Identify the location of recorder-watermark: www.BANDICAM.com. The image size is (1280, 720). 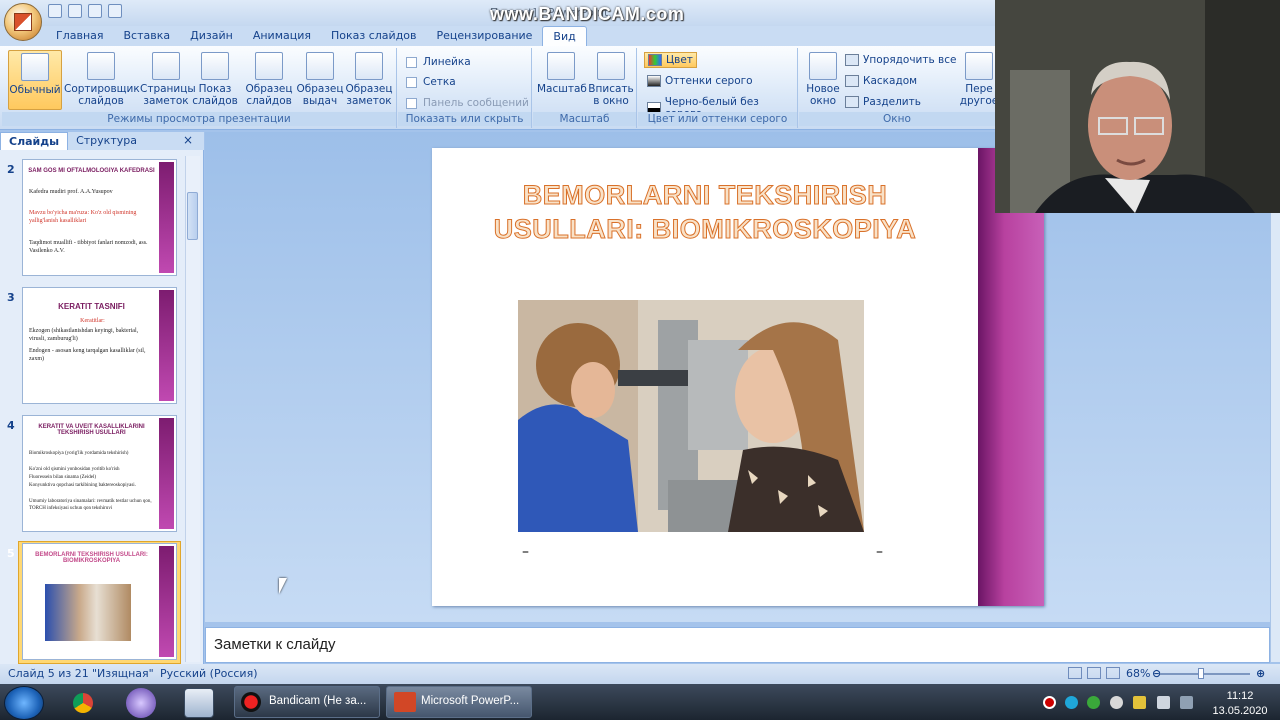
(587, 14).